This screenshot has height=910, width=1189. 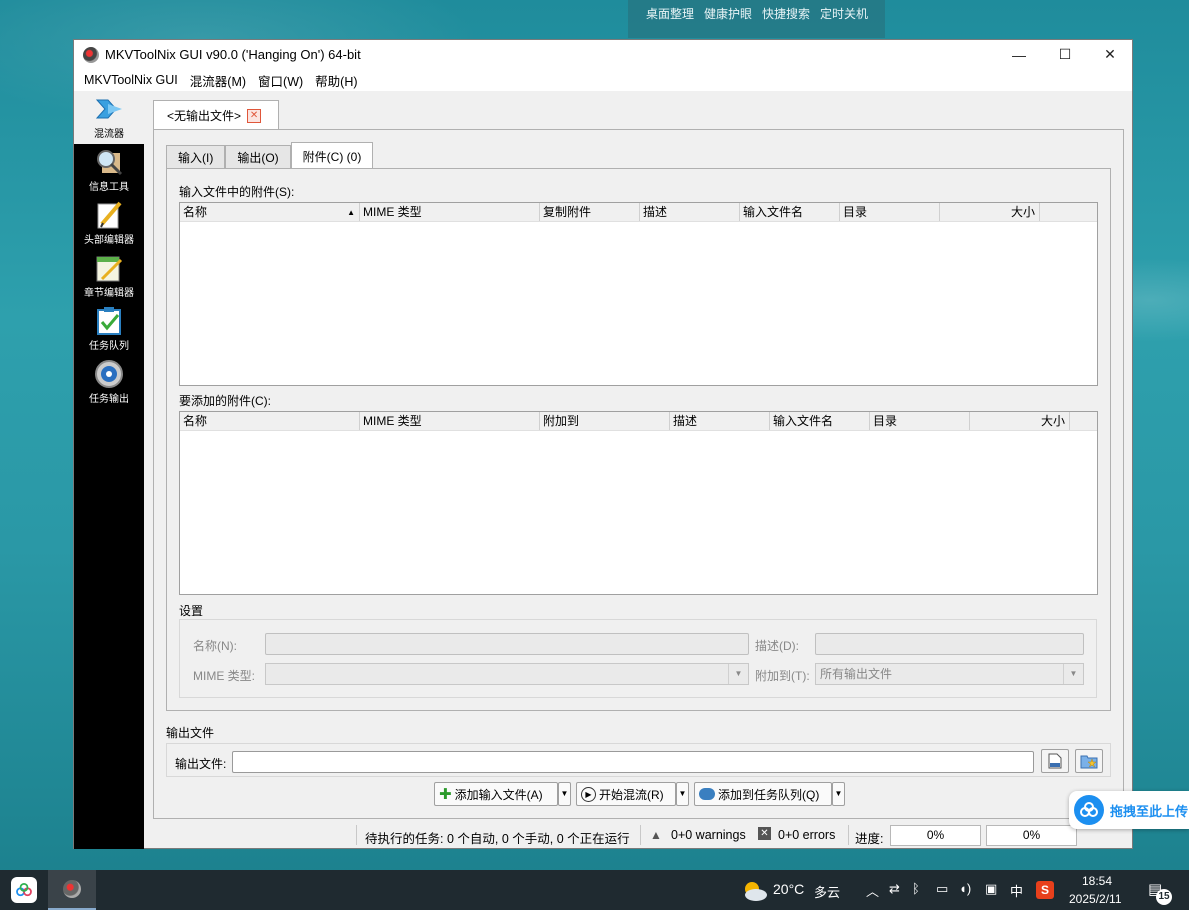 What do you see at coordinates (869, 839) in the screenshot?
I see `progress-label: 进度:` at bounding box center [869, 839].